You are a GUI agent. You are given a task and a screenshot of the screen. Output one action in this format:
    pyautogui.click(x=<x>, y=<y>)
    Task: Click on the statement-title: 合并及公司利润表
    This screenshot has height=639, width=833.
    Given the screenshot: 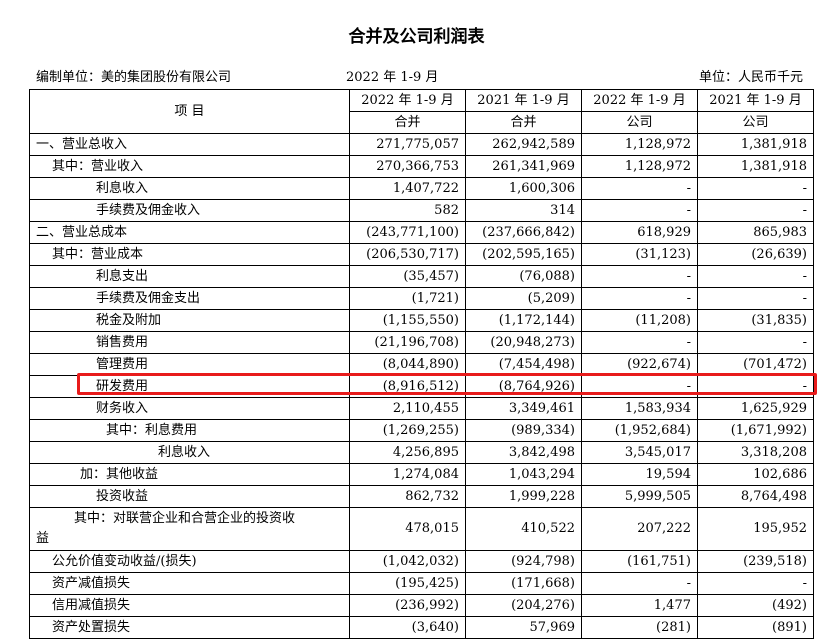 What is the action you would take?
    pyautogui.click(x=416, y=37)
    